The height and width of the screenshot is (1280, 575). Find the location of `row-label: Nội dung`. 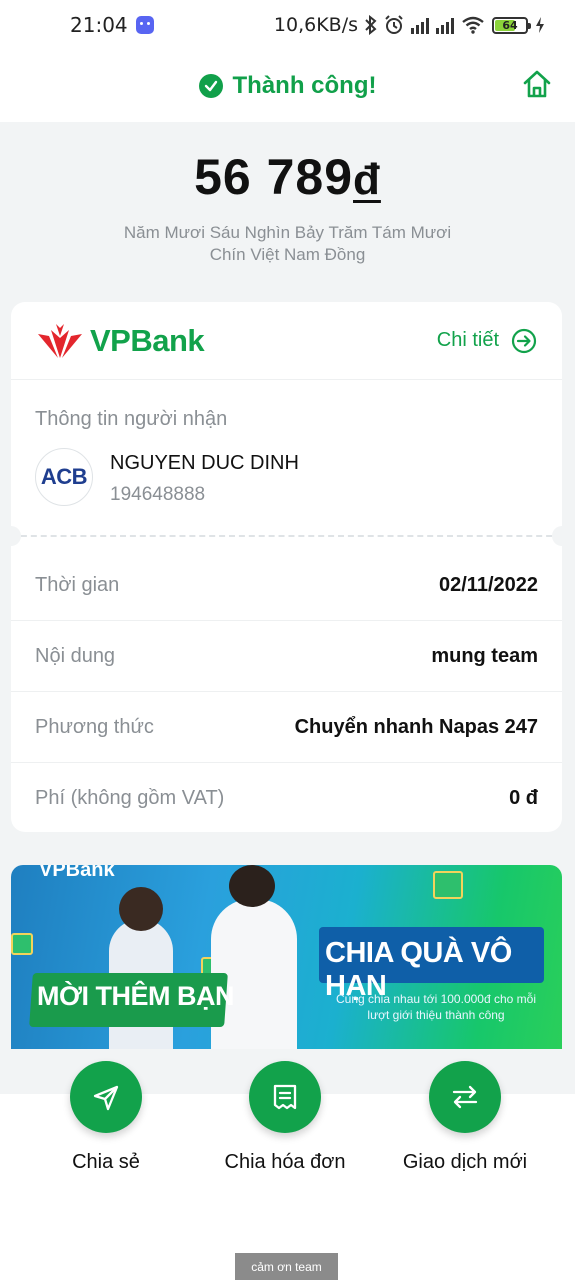

row-label: Nội dung is located at coordinates (75, 655).